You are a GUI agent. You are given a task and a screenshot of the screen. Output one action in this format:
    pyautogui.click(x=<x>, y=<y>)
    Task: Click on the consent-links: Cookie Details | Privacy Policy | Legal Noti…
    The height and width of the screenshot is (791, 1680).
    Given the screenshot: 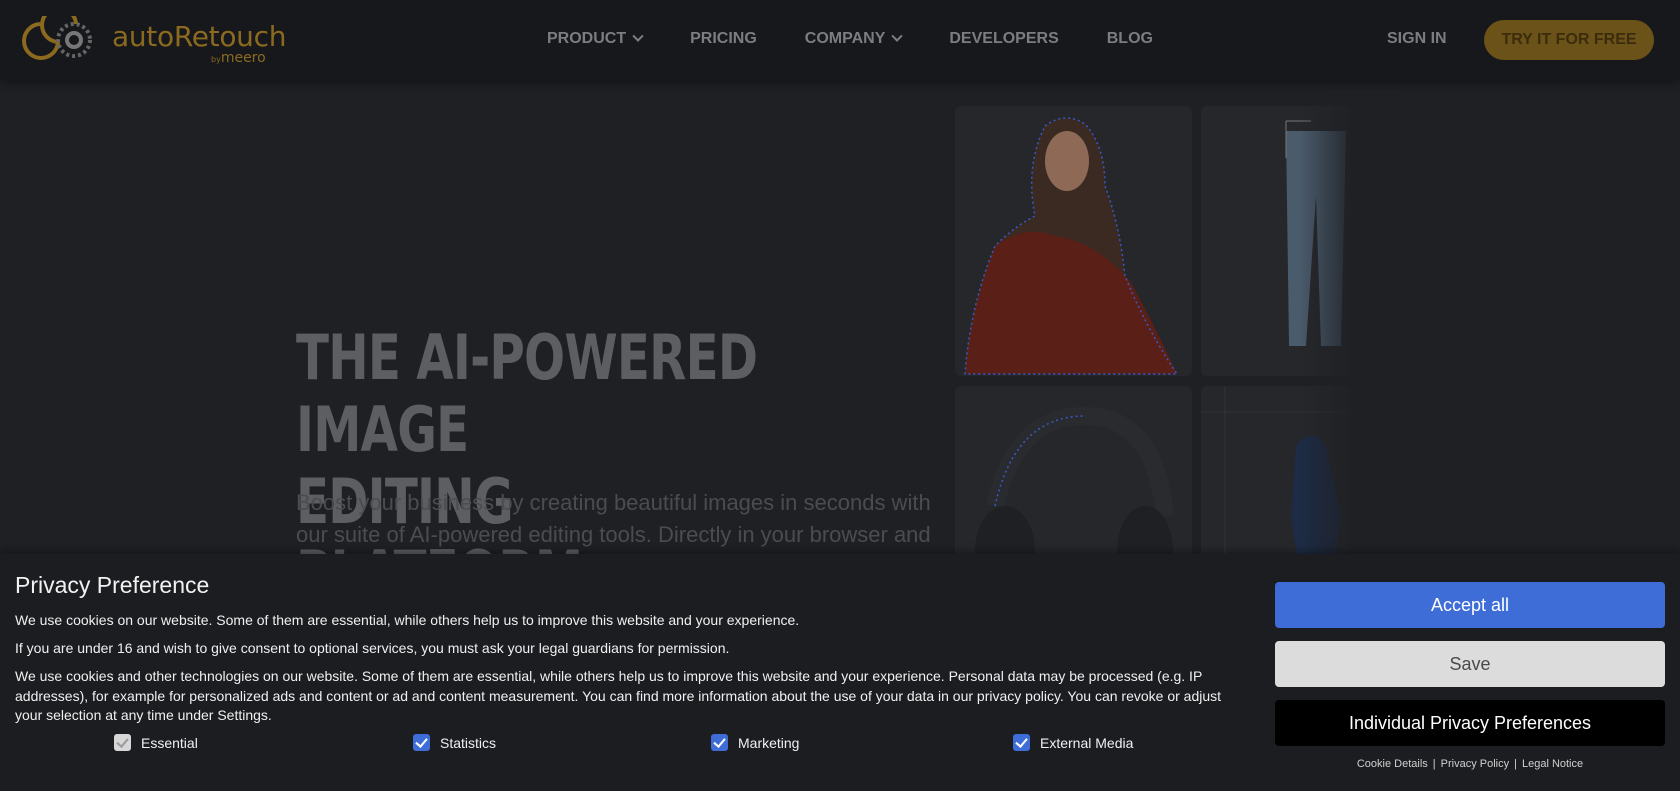 What is the action you would take?
    pyautogui.click(x=1470, y=764)
    